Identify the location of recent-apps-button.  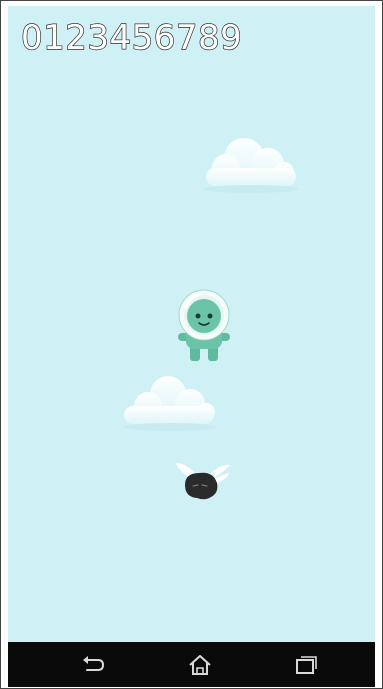
(306, 665).